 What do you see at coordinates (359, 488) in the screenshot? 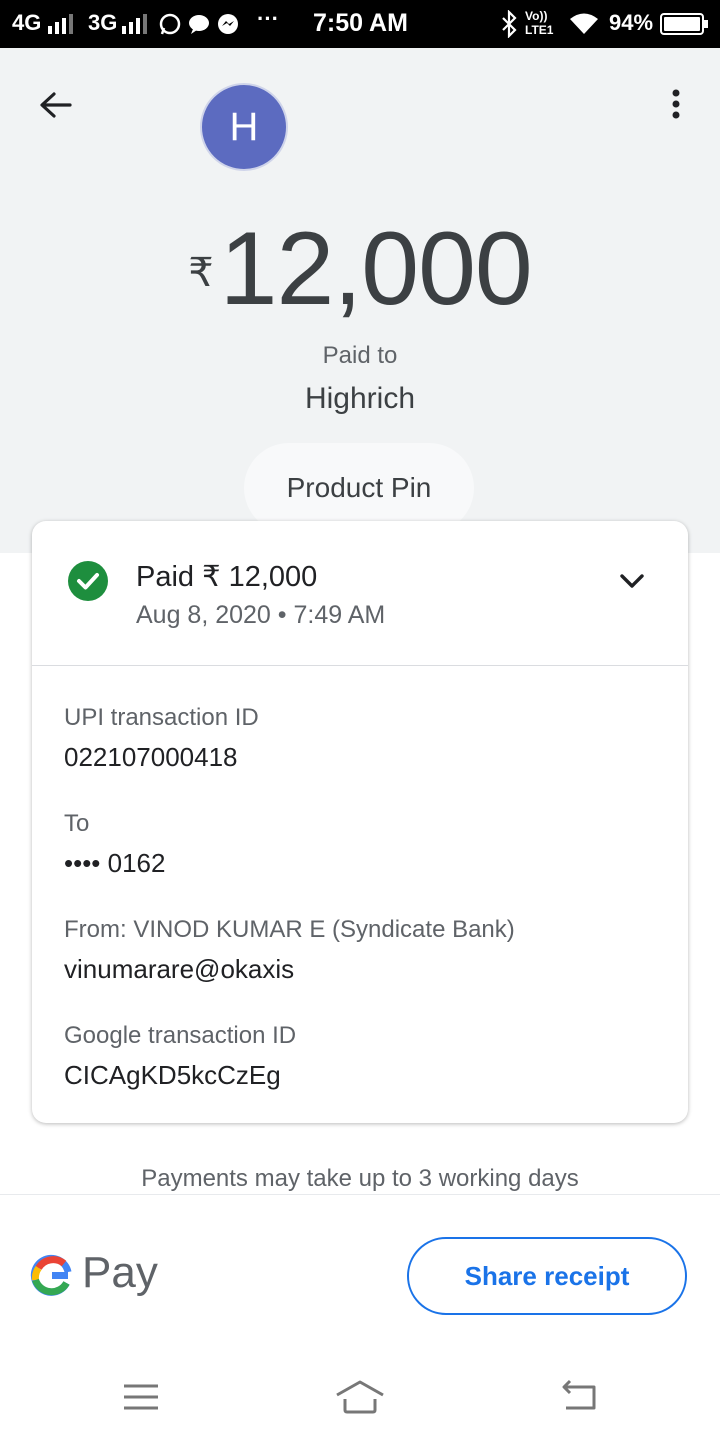
I see `payment-note-chip: Product Pin` at bounding box center [359, 488].